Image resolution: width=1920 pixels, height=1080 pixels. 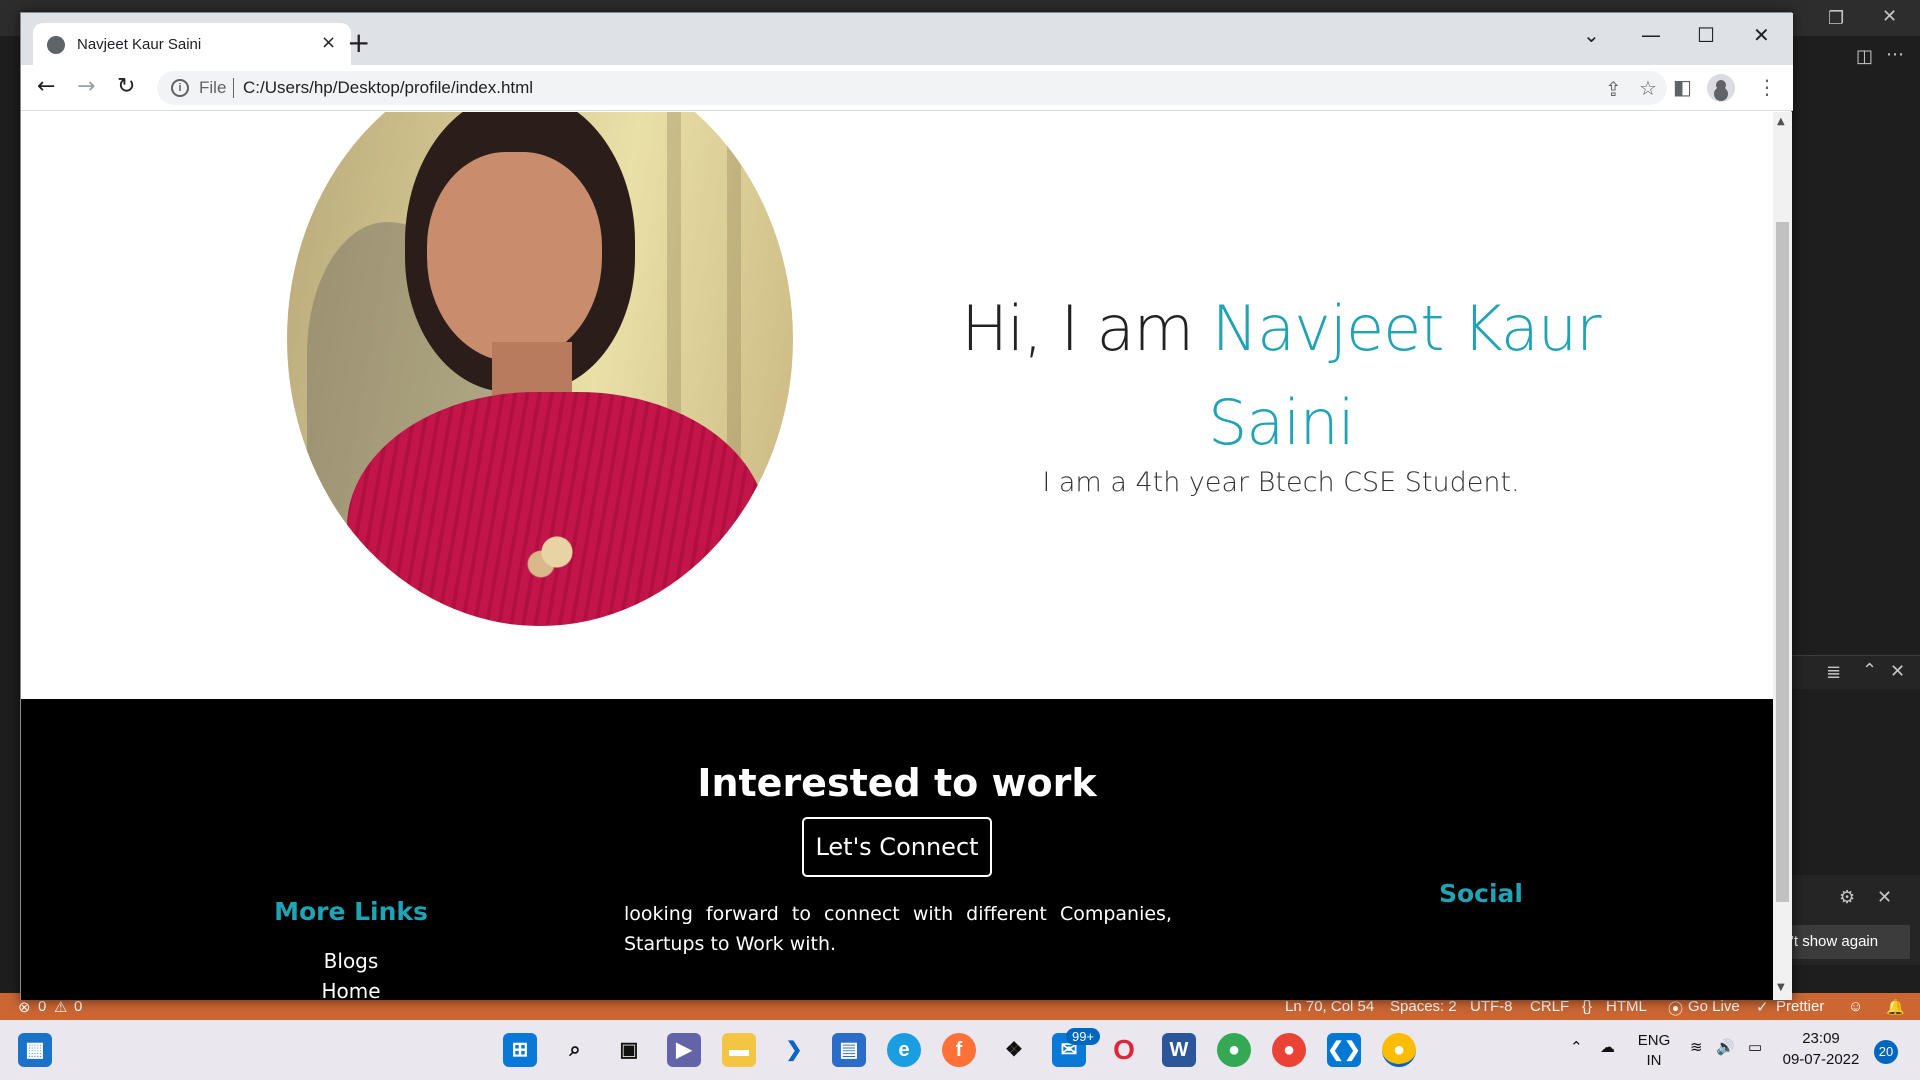 I want to click on hero-greeting: Hi, I am Navjeet Kaur Saini, so click(x=1281, y=376).